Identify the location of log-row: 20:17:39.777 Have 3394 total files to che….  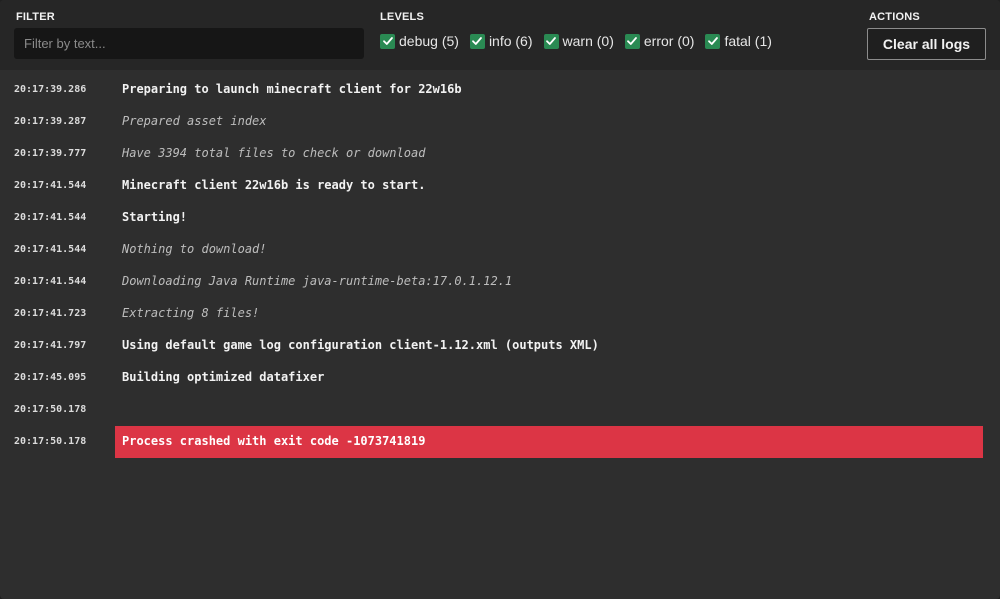
(500, 154).